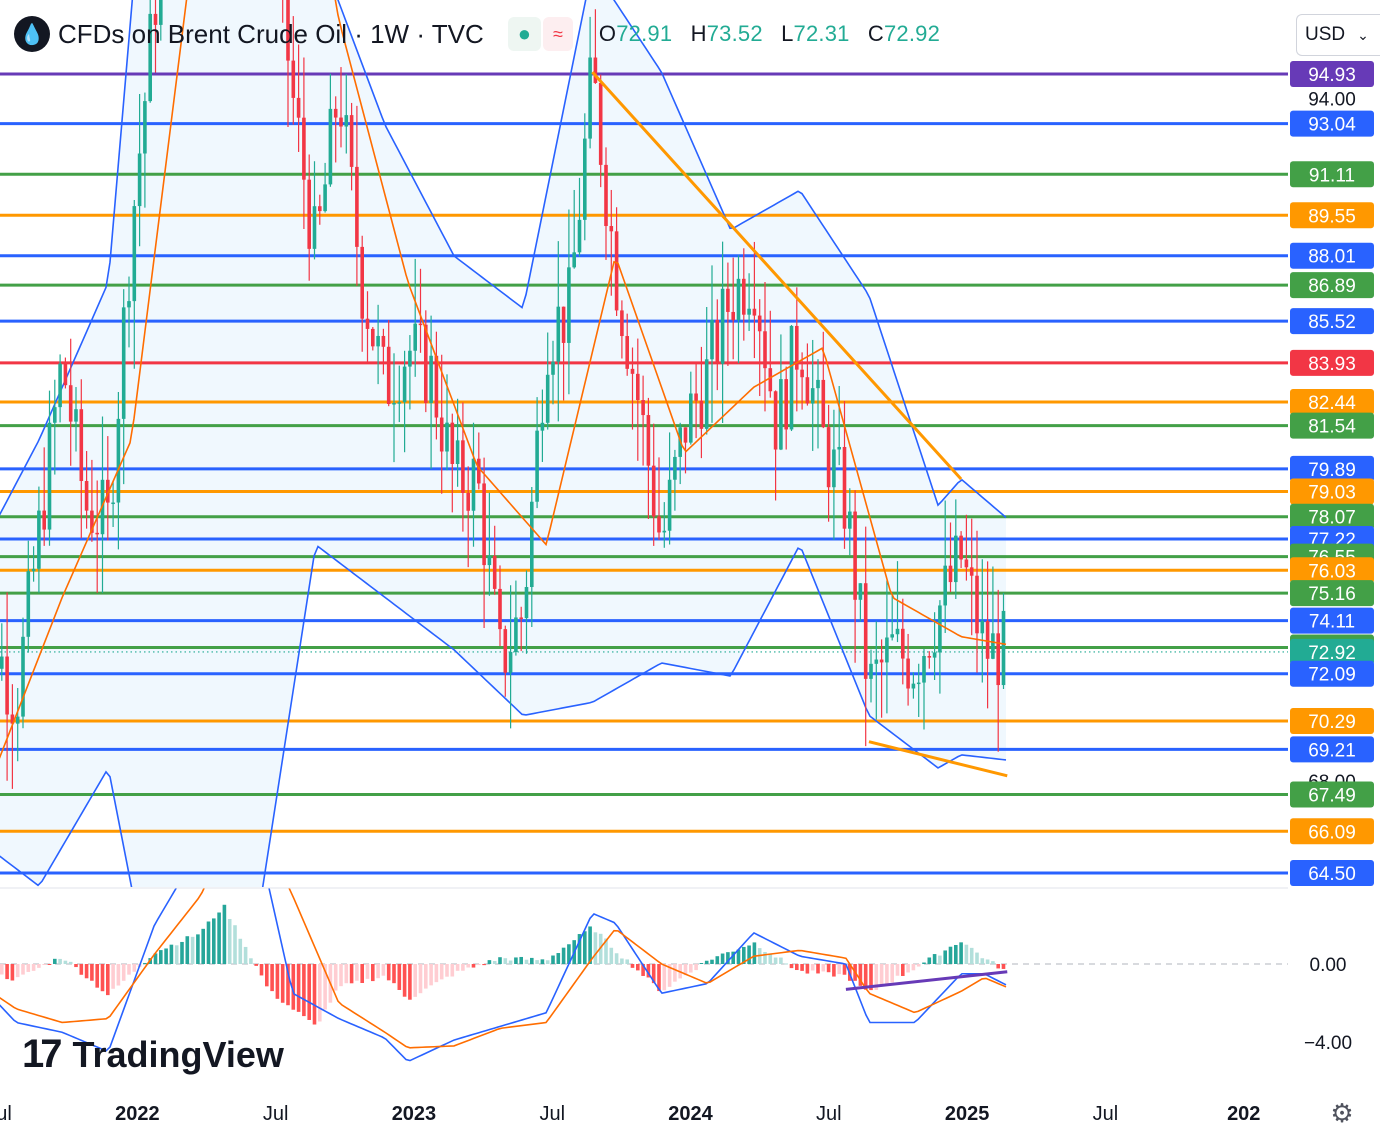 Image resolution: width=1380 pixels, height=1133 pixels. What do you see at coordinates (787, 33) in the screenshot?
I see `low-label: L` at bounding box center [787, 33].